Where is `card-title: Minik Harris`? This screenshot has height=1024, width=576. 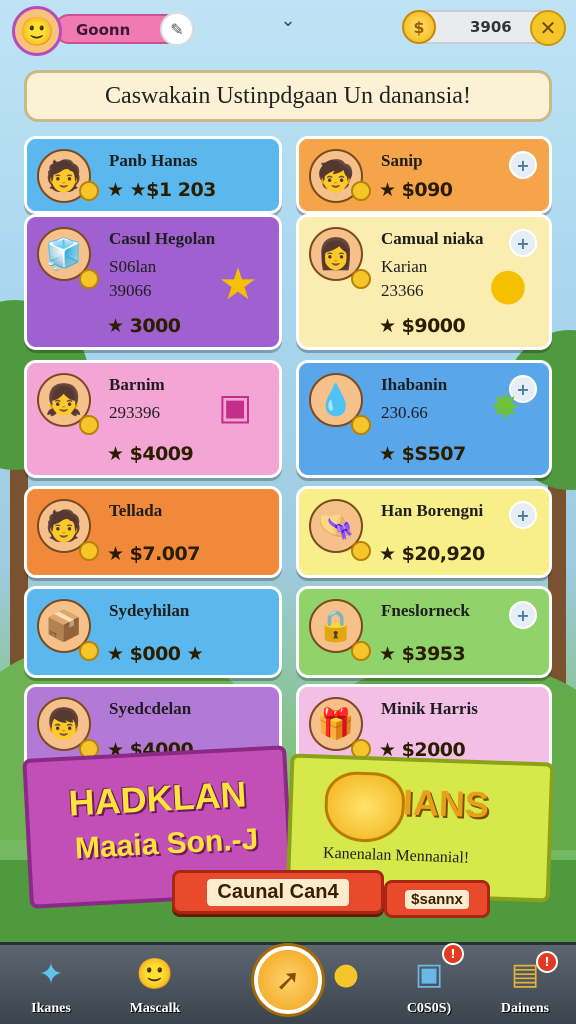 card-title: Minik Harris is located at coordinates (429, 708).